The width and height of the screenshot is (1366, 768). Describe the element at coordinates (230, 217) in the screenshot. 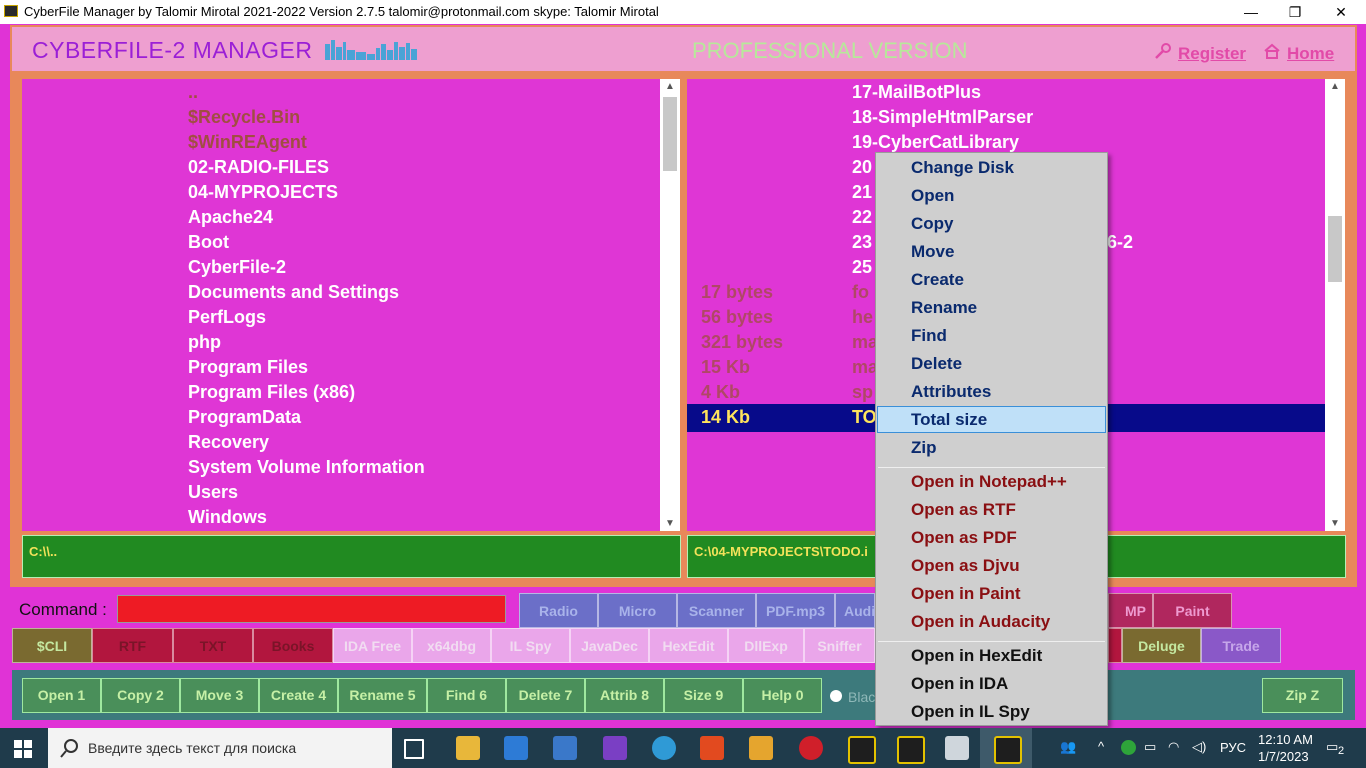

I see `list-item: Apache24` at that location.